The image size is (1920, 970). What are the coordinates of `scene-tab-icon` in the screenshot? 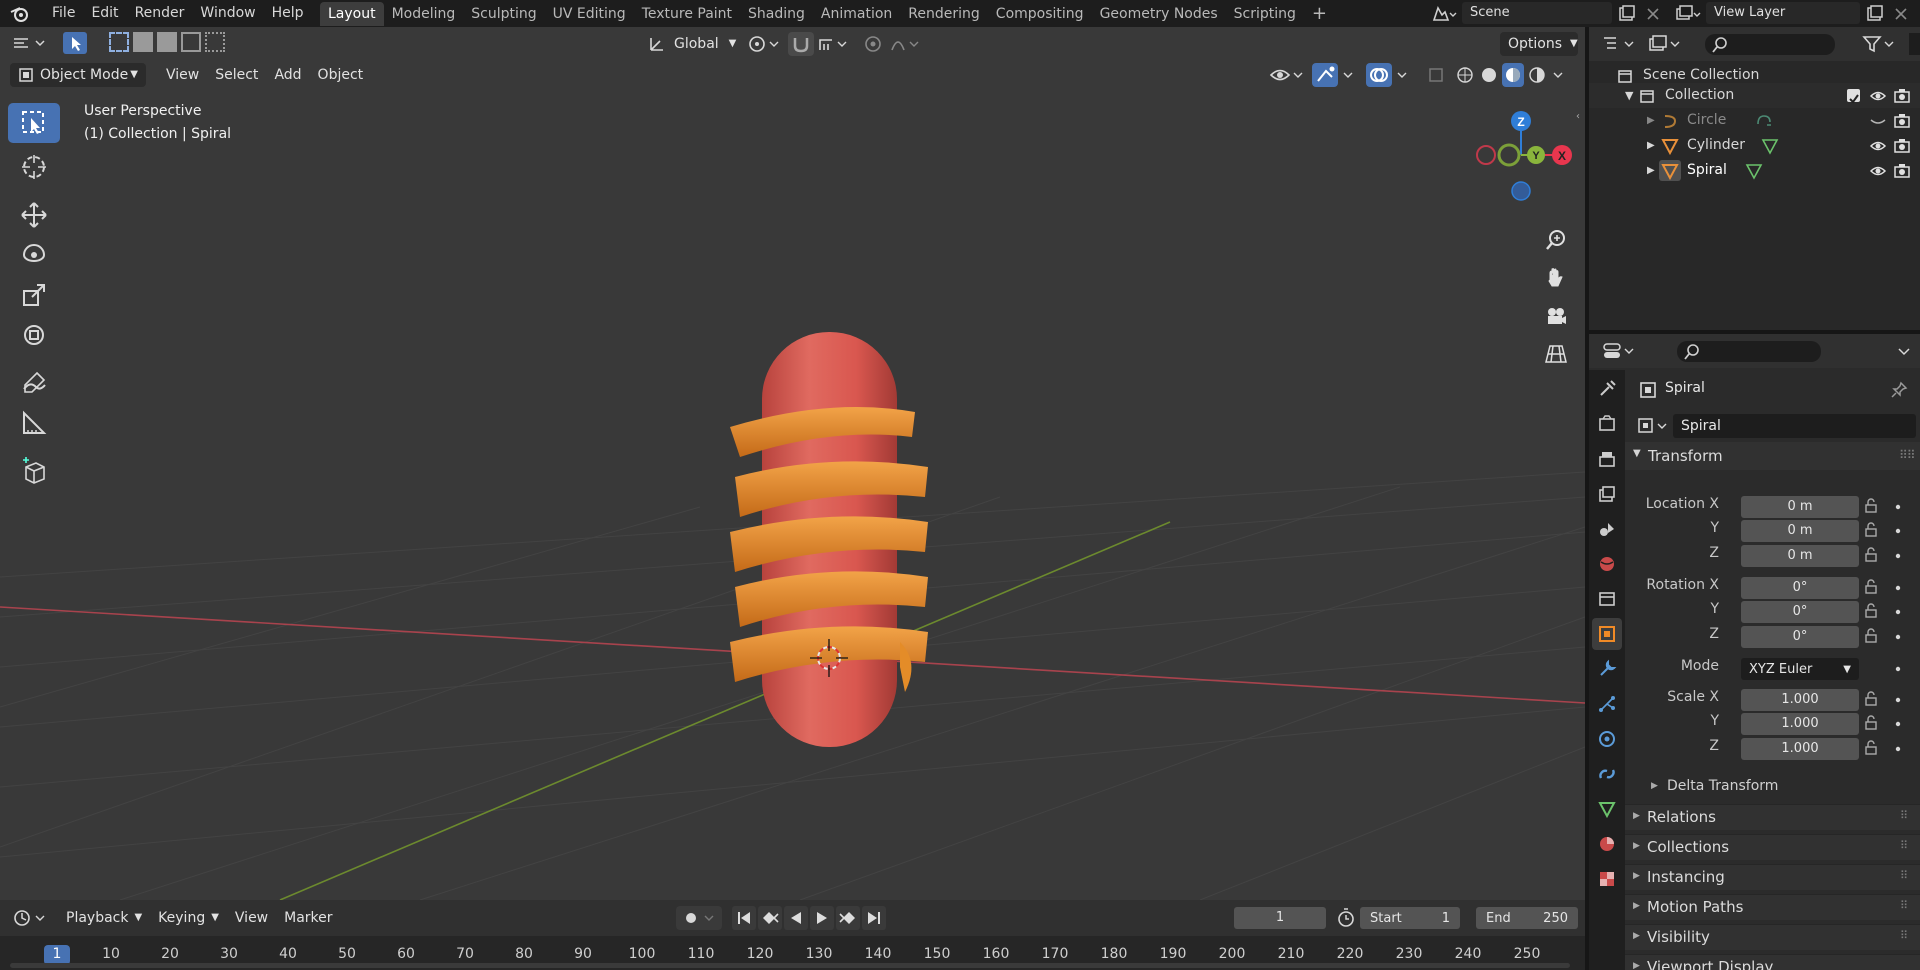 It's located at (1607, 529).